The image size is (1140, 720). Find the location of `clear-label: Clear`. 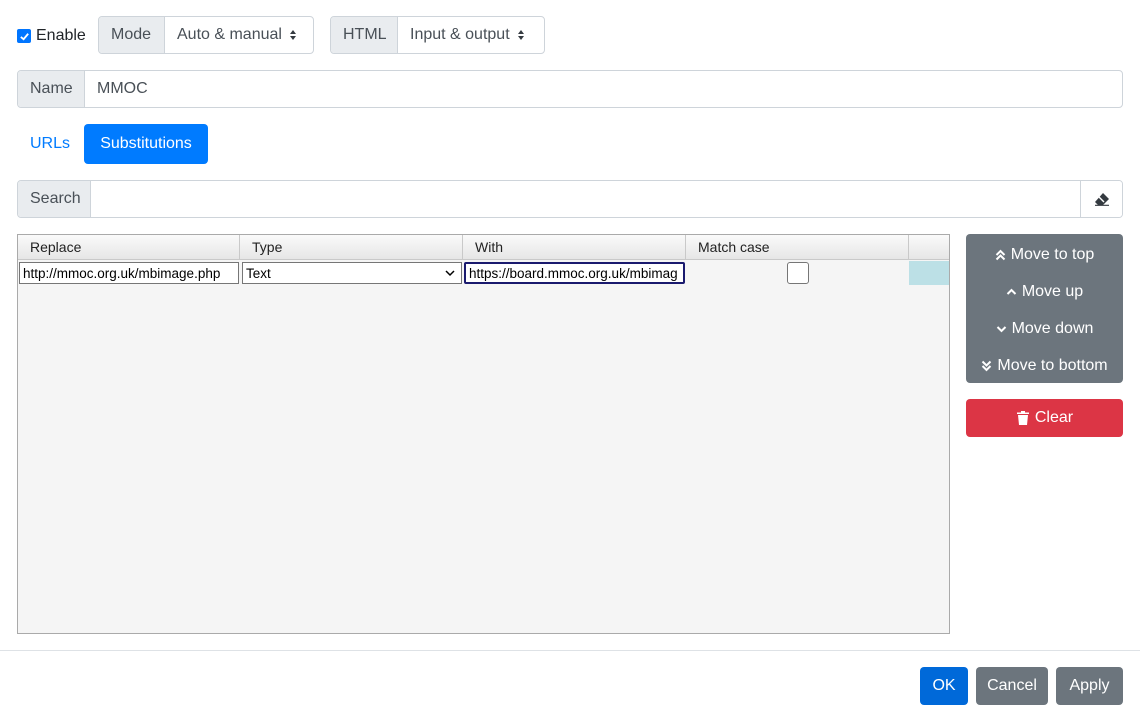

clear-label: Clear is located at coordinates (1054, 417).